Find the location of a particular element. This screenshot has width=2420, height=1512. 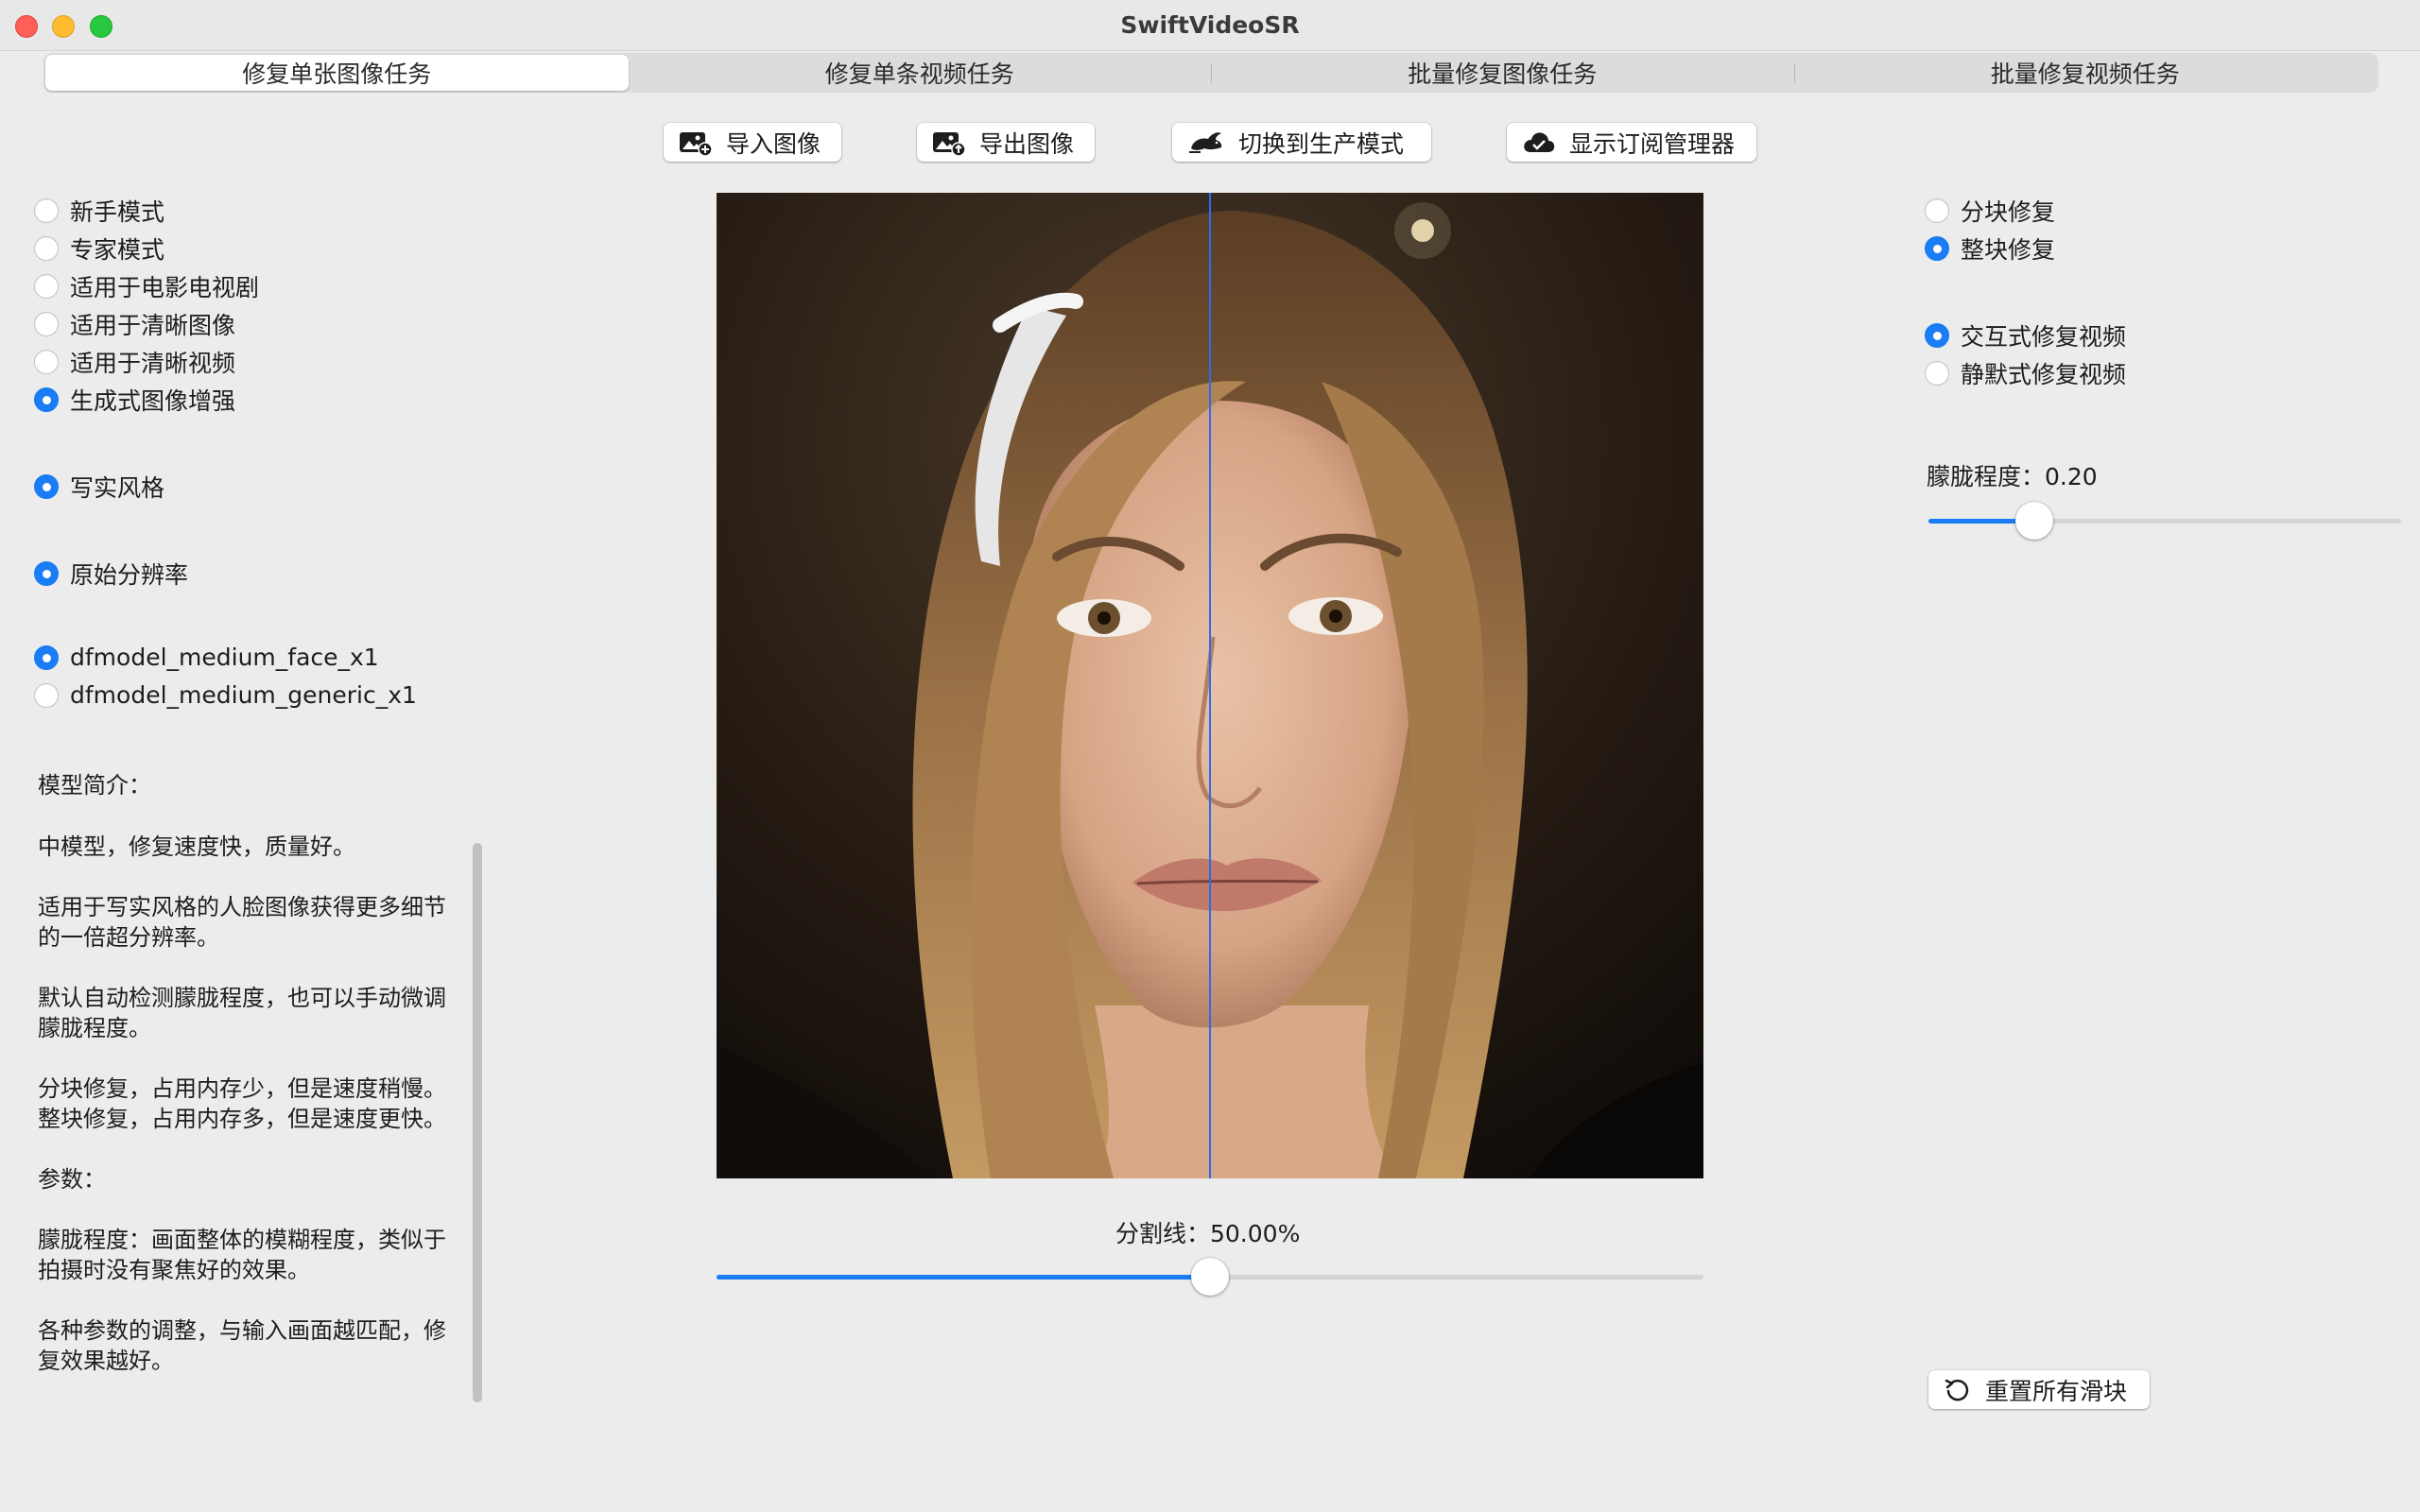

haze-label: 朦胧程度：0.20 is located at coordinates (2012, 476).